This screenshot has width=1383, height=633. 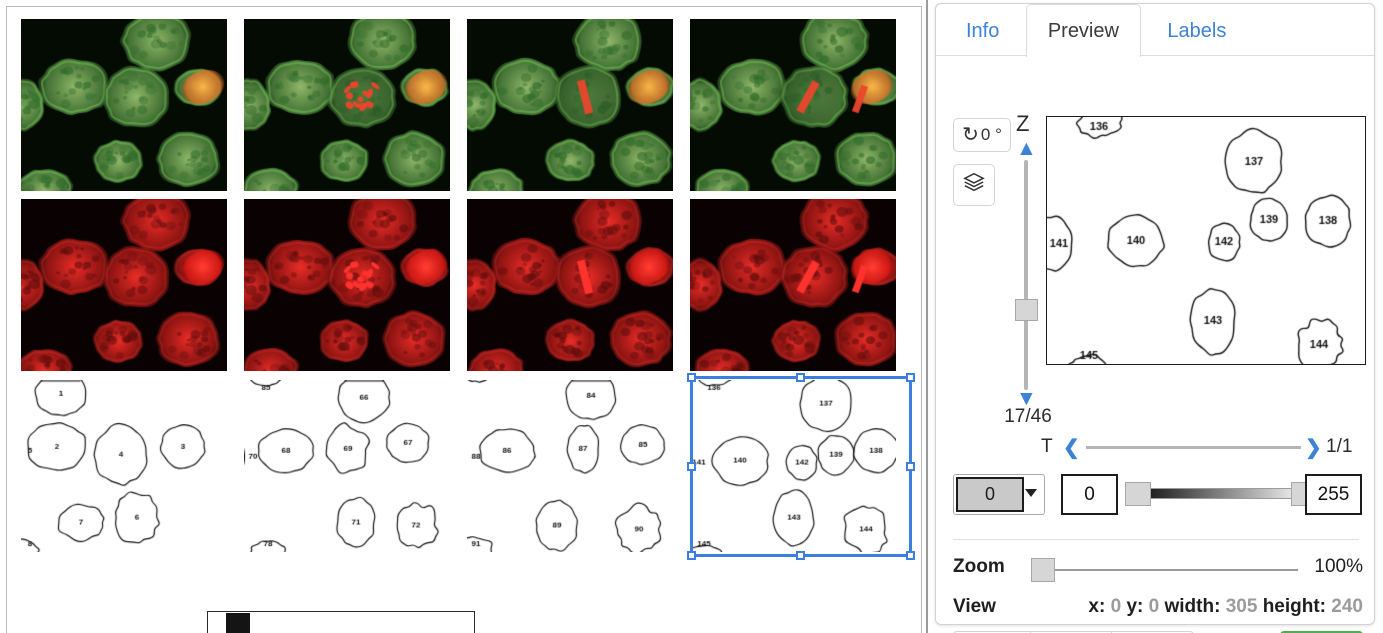 What do you see at coordinates (570, 105) in the screenshot?
I see `well-a3` at bounding box center [570, 105].